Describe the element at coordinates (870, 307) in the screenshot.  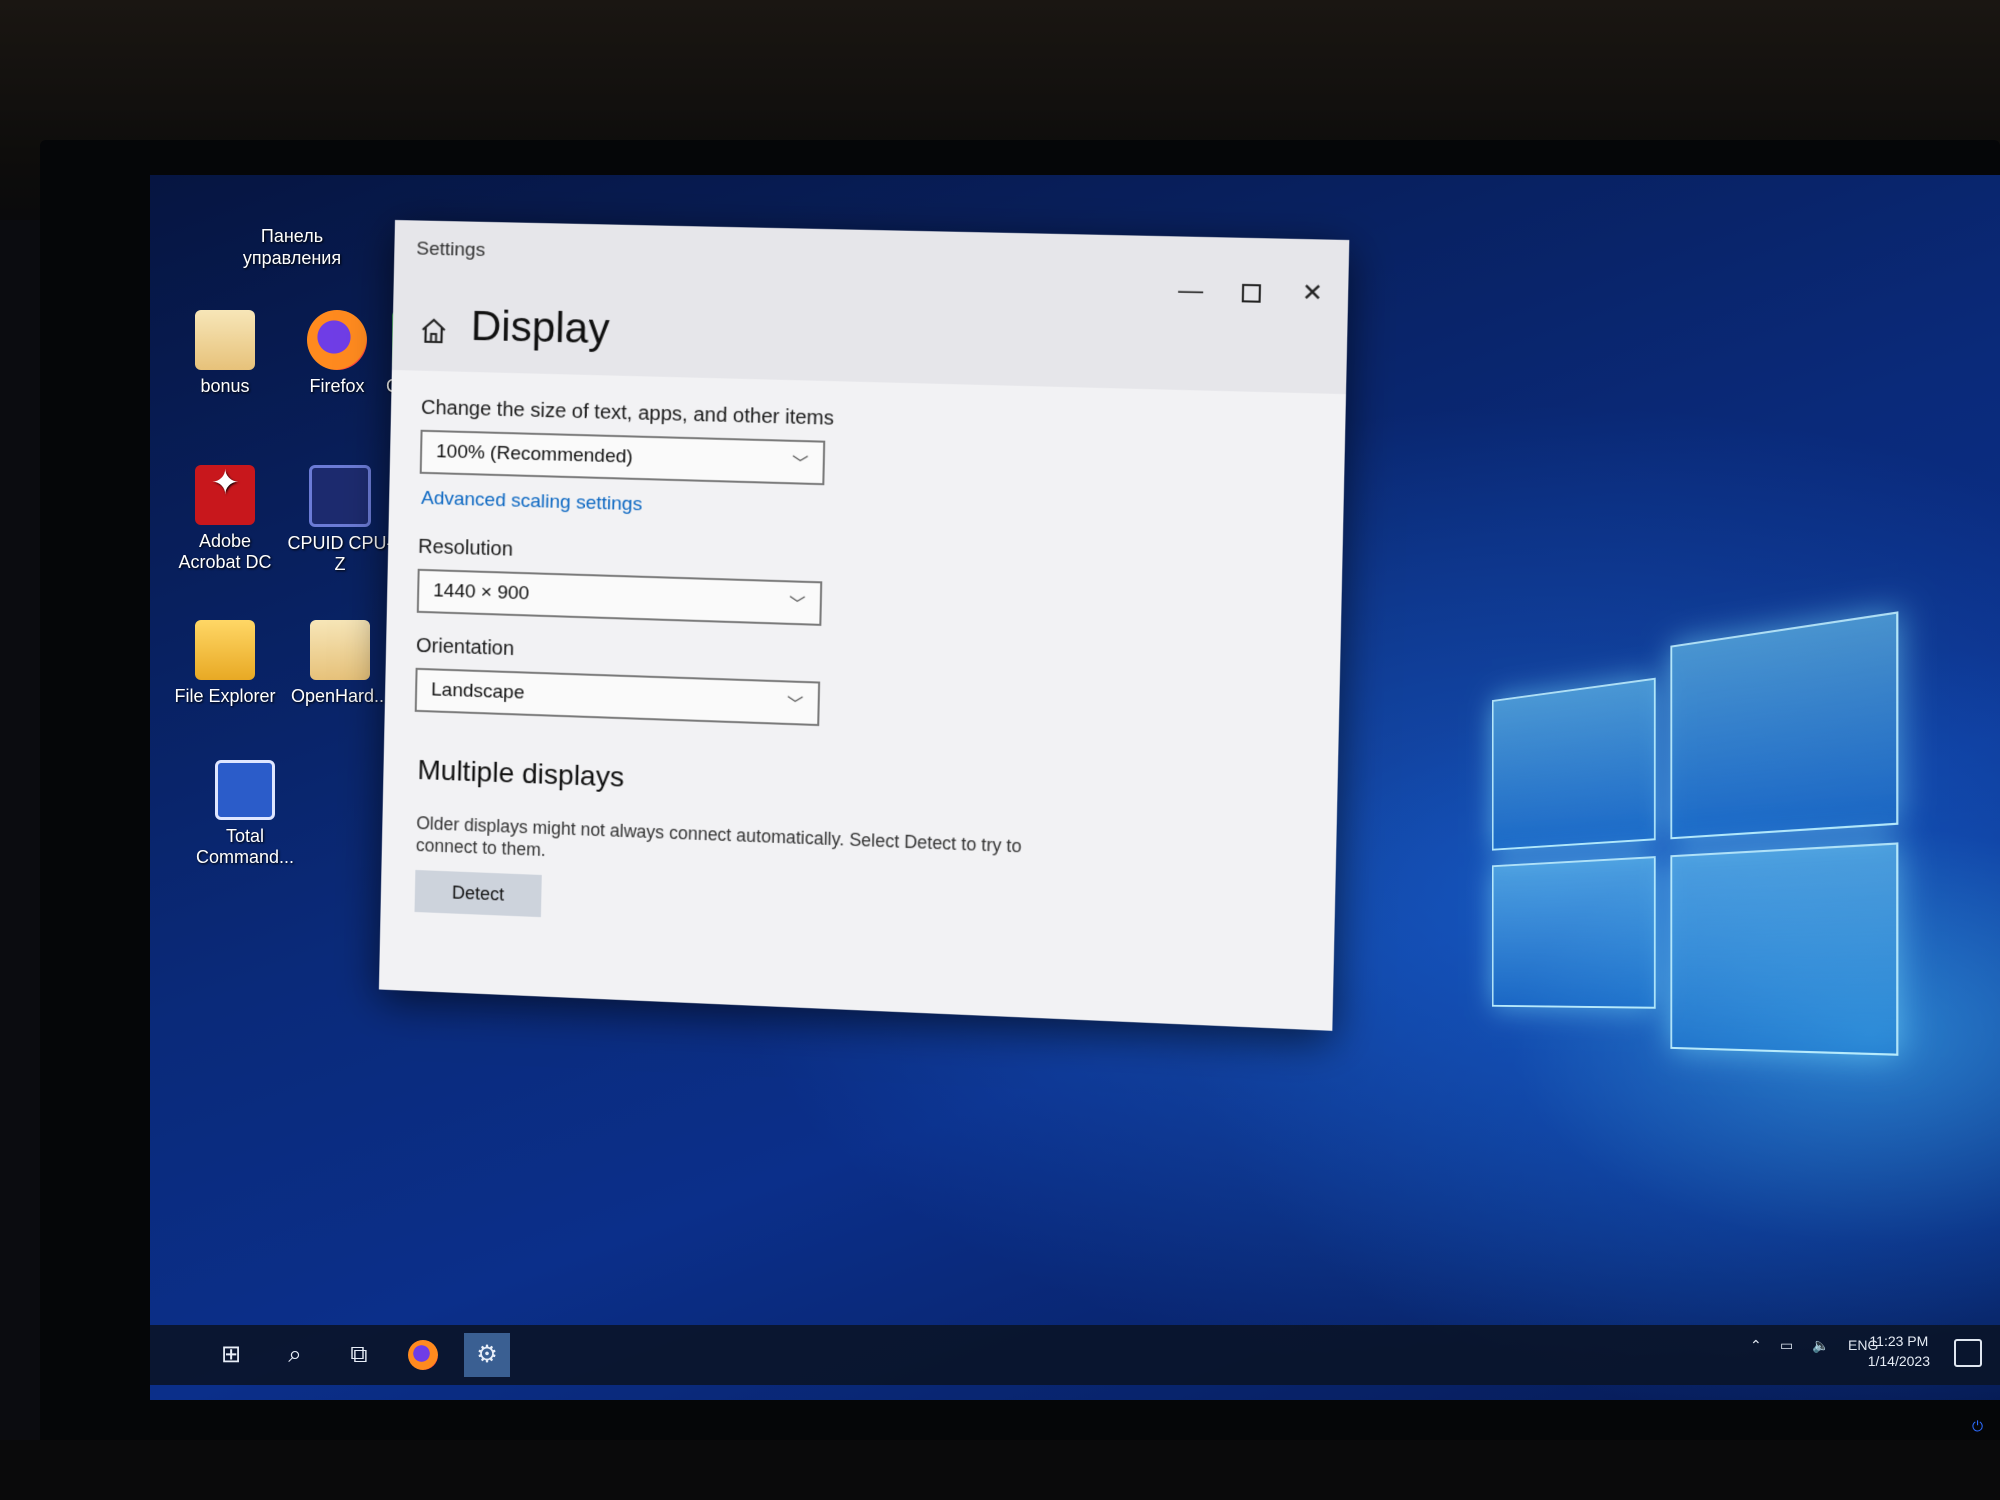
I see `title-bar: Settings — ✕ Display` at that location.